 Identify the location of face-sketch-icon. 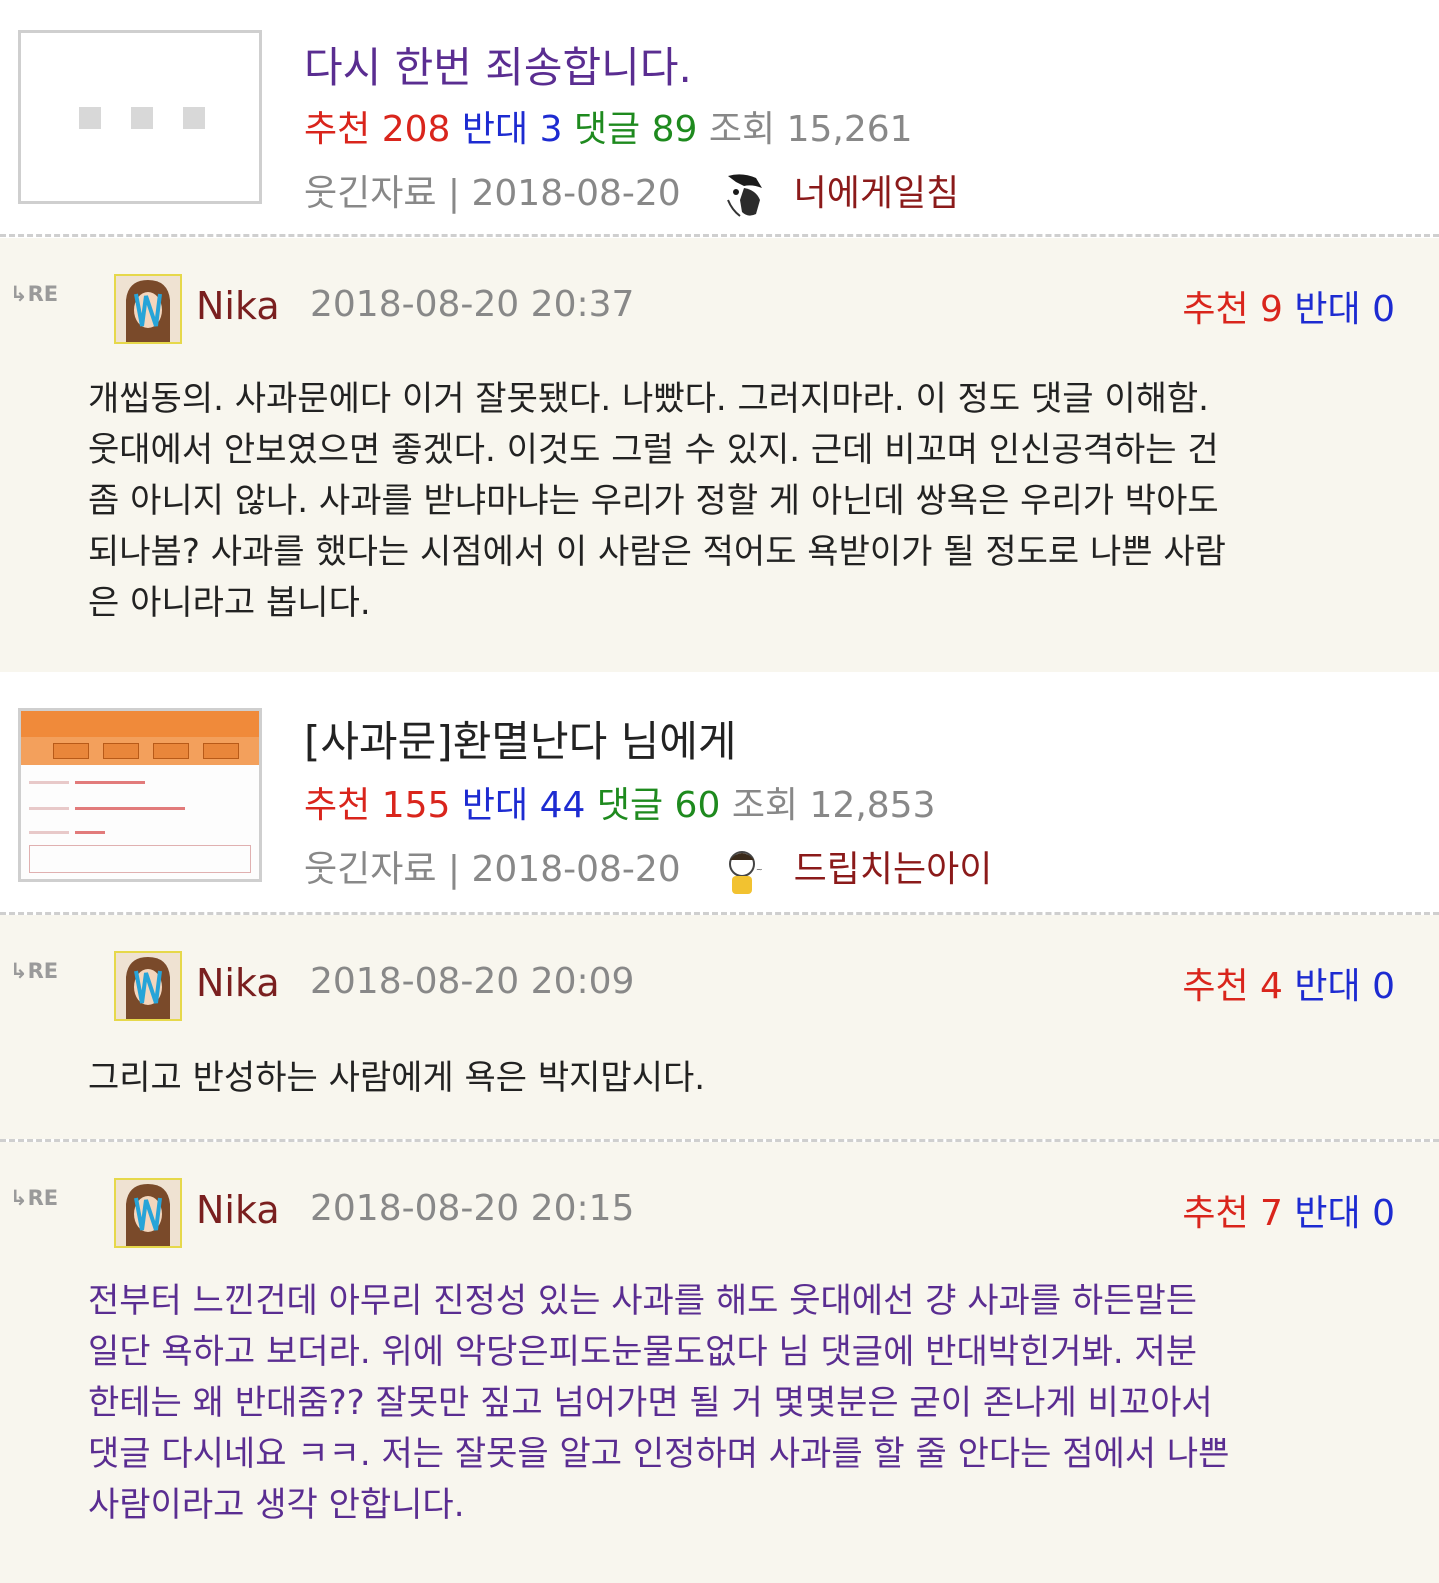
(745, 195).